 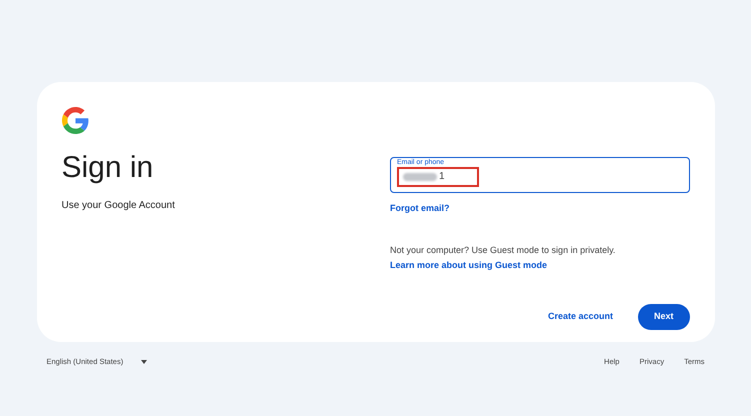 What do you see at coordinates (441, 177) in the screenshot?
I see `field-value: 1` at bounding box center [441, 177].